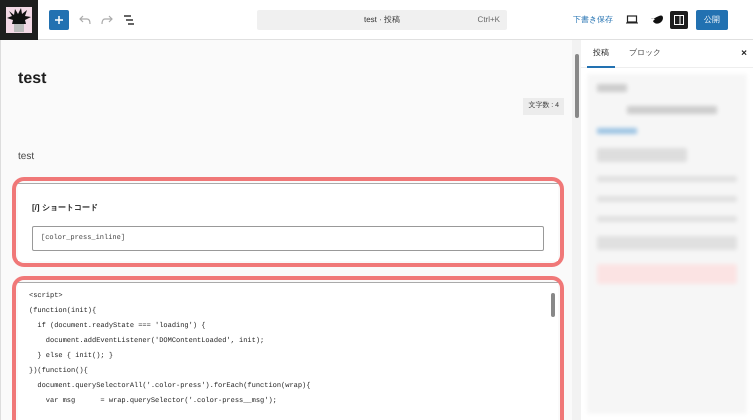  I want to click on save-draft-link: 下書き保存, so click(593, 20).